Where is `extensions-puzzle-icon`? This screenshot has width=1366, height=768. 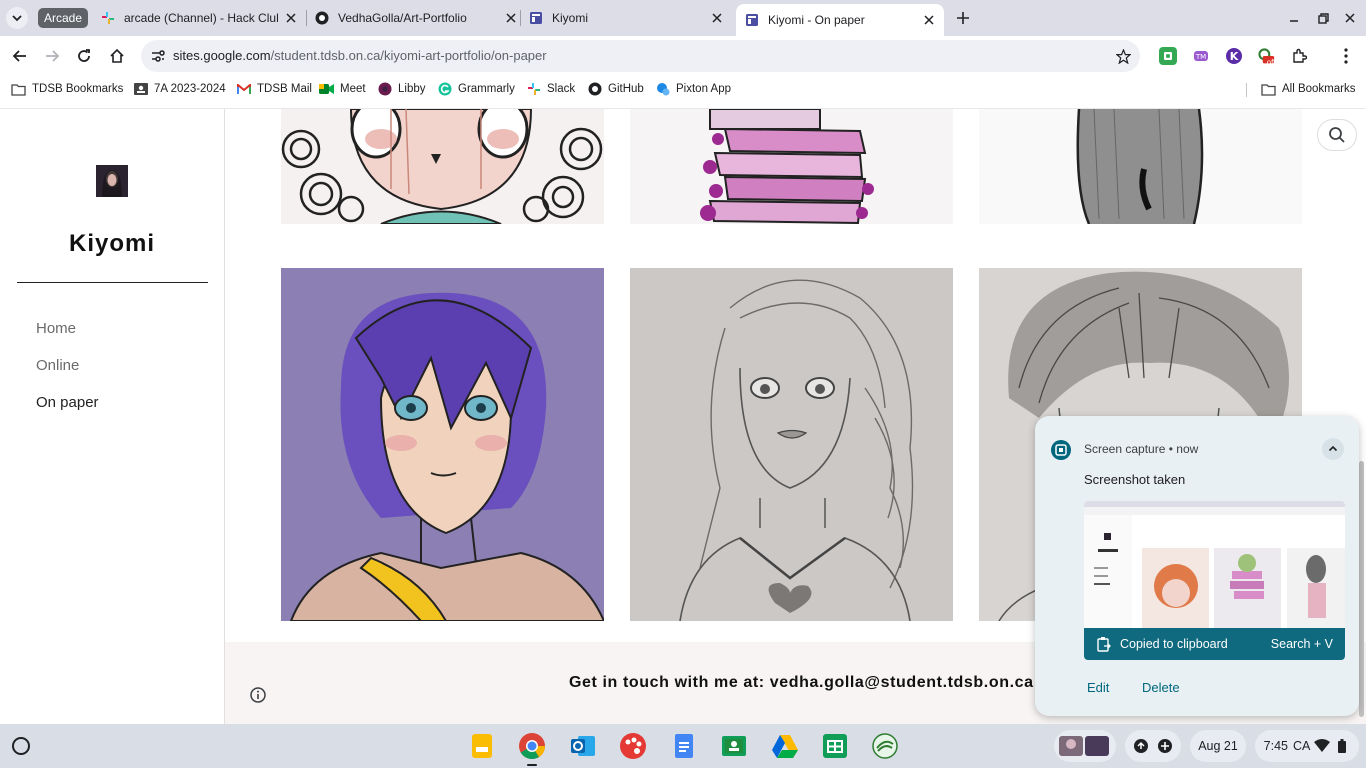
extensions-puzzle-icon is located at coordinates (1299, 56).